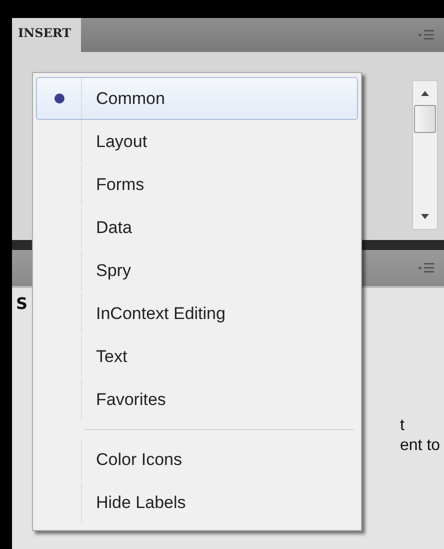 This screenshot has width=444, height=549. I want to click on menu-item: Spry, so click(197, 270).